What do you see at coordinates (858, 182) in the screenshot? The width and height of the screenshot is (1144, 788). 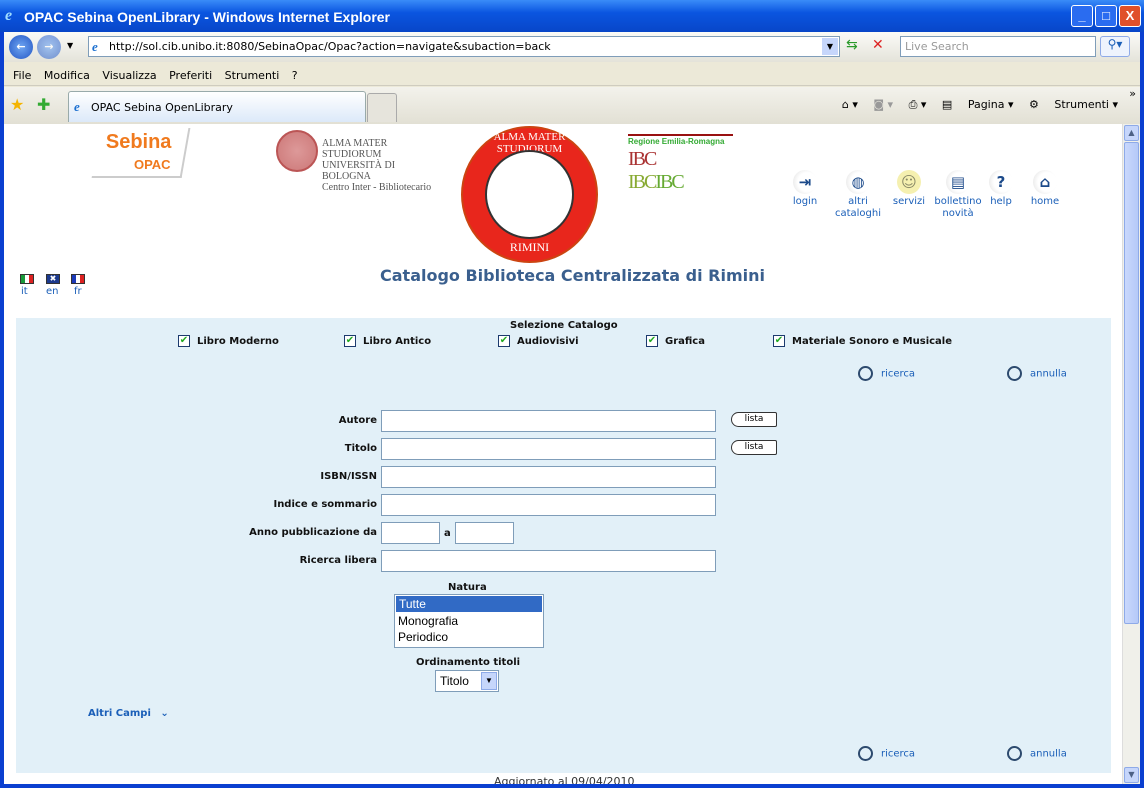 I see `globe-icon: ◍` at bounding box center [858, 182].